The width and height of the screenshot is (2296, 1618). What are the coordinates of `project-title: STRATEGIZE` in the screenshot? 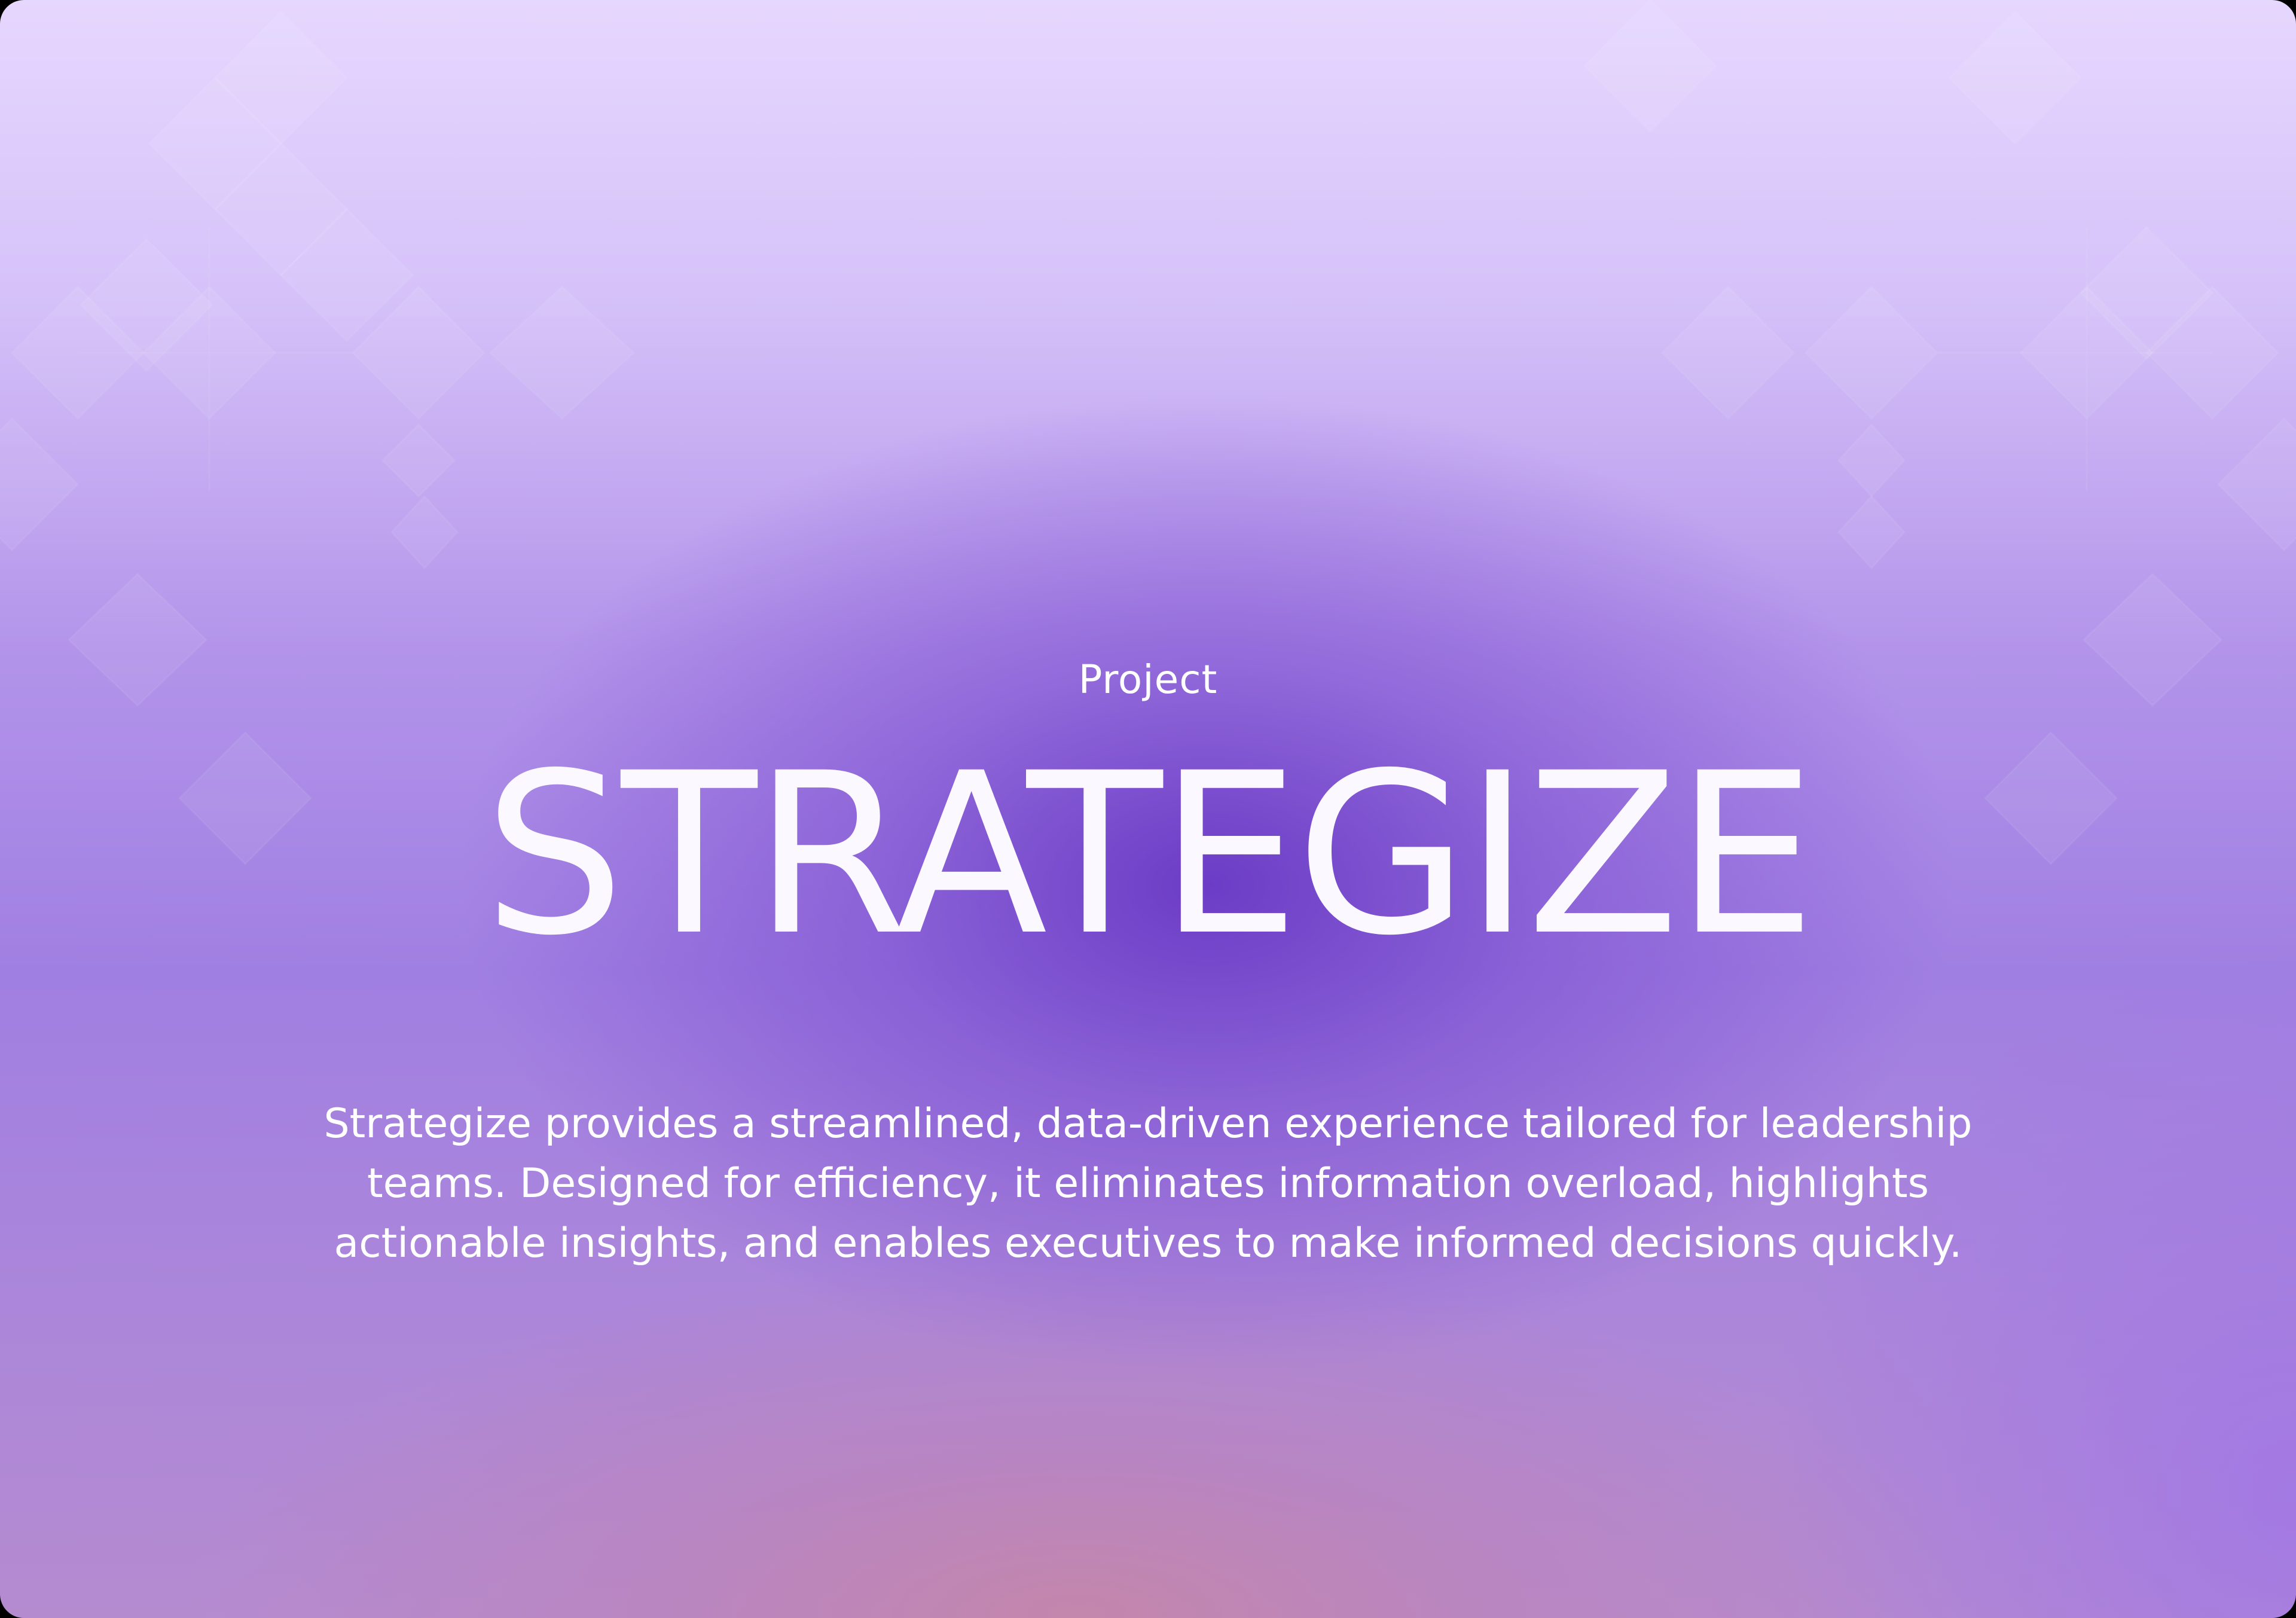 It's located at (1149, 854).